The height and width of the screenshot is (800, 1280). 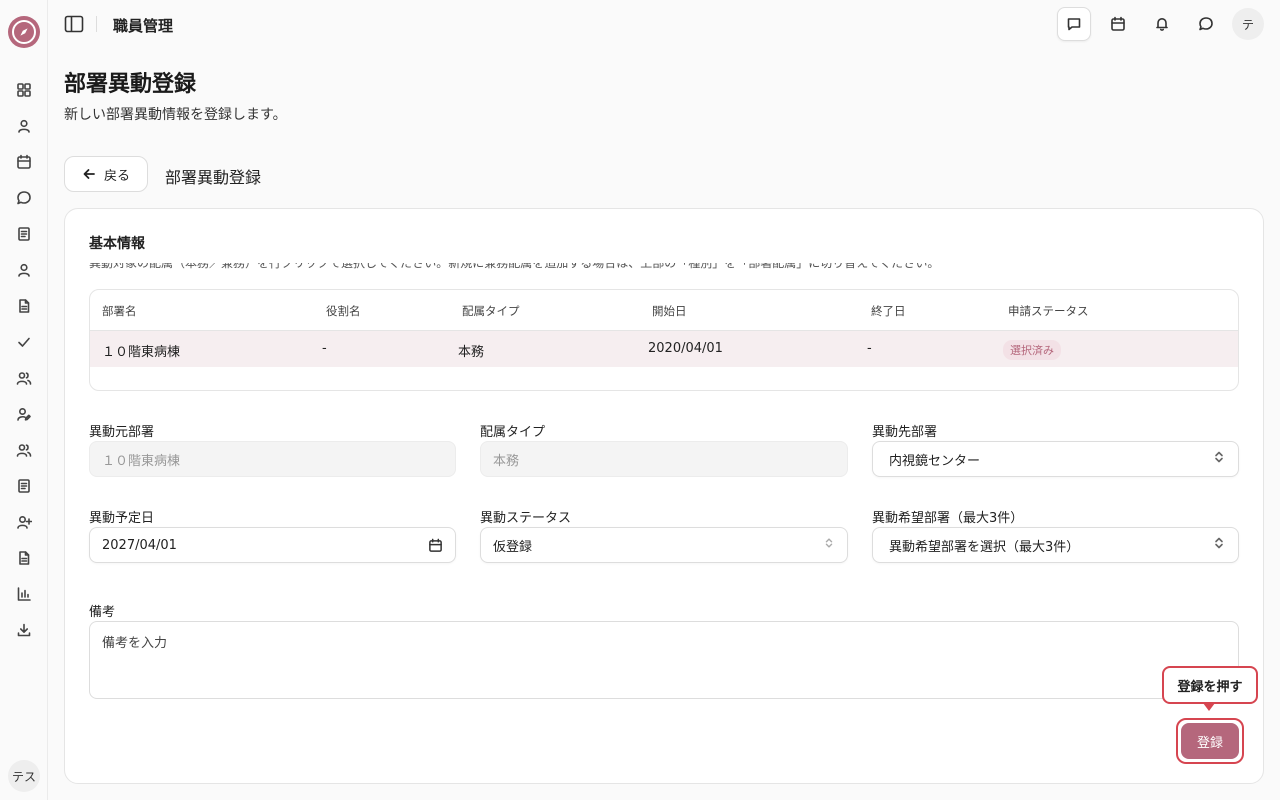 I want to click on remarks-label: 備考, so click(x=102, y=612).